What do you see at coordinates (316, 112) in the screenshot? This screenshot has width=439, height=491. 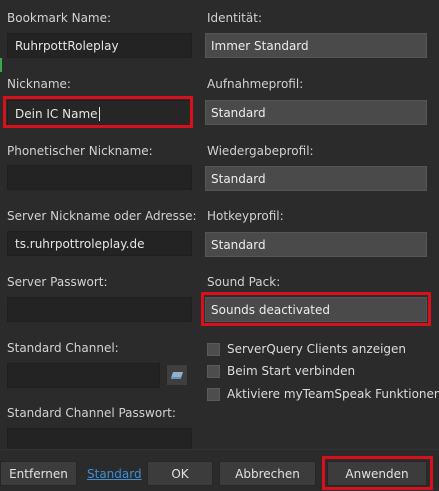 I see `capture-profile-select: Standard` at bounding box center [316, 112].